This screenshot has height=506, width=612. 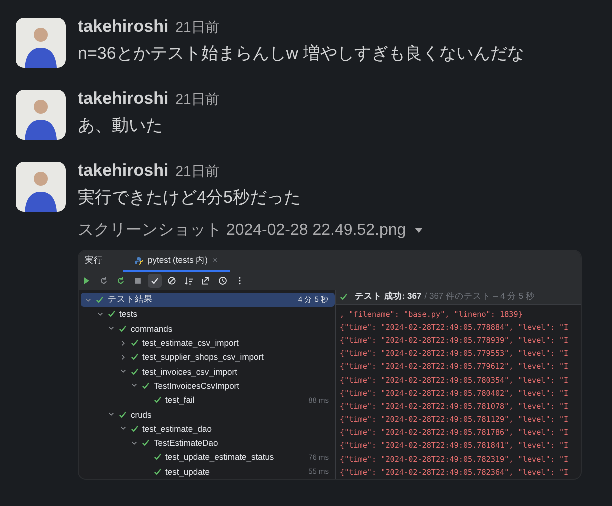 What do you see at coordinates (94, 261) in the screenshot?
I see `tab: 実行` at bounding box center [94, 261].